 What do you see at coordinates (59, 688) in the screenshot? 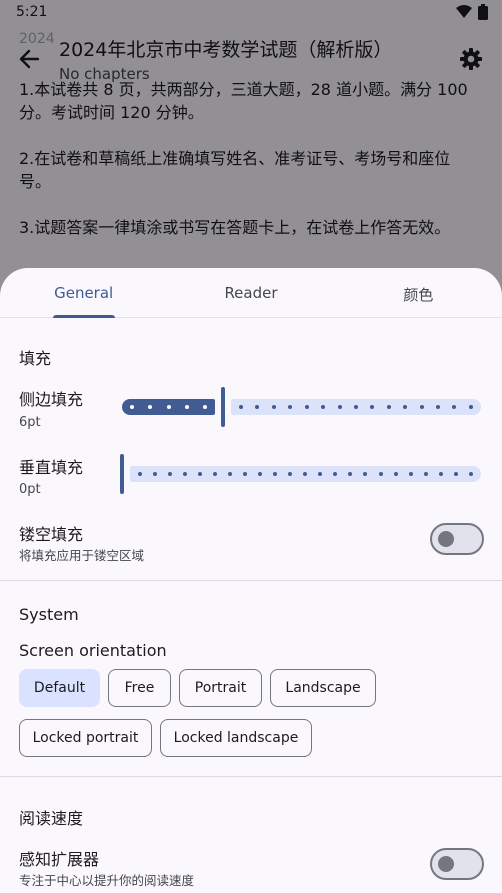
I see `orientation-chip-default: Default` at bounding box center [59, 688].